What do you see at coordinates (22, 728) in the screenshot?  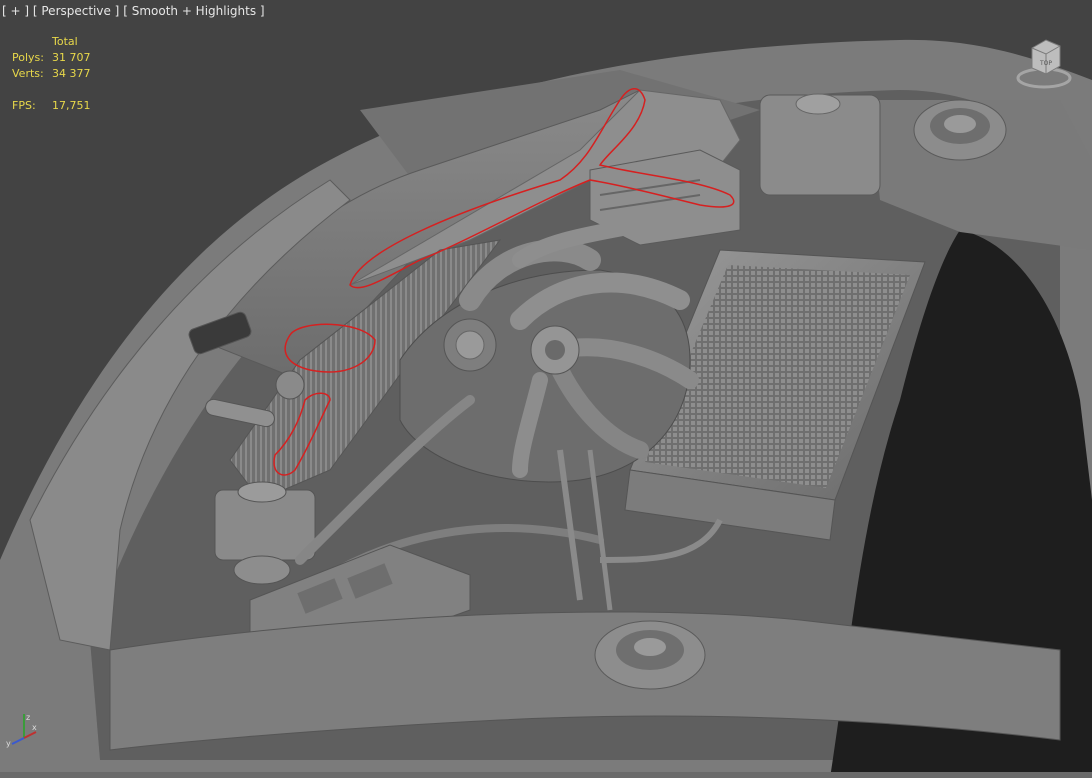 I see `axis-tripod: z x y` at bounding box center [22, 728].